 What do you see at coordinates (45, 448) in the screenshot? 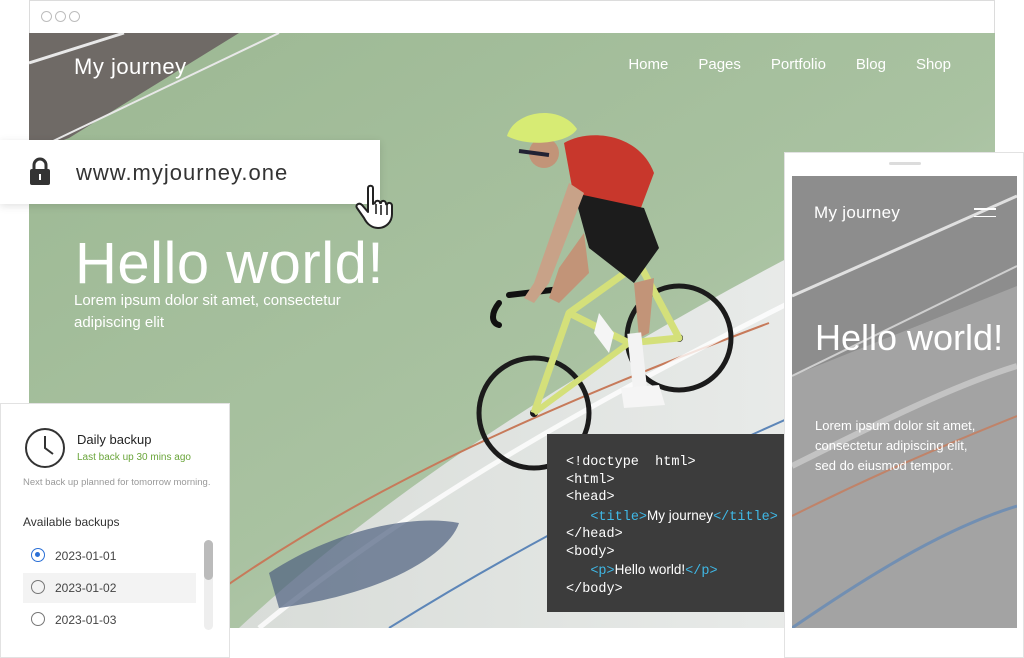
I see `clock-icon` at bounding box center [45, 448].